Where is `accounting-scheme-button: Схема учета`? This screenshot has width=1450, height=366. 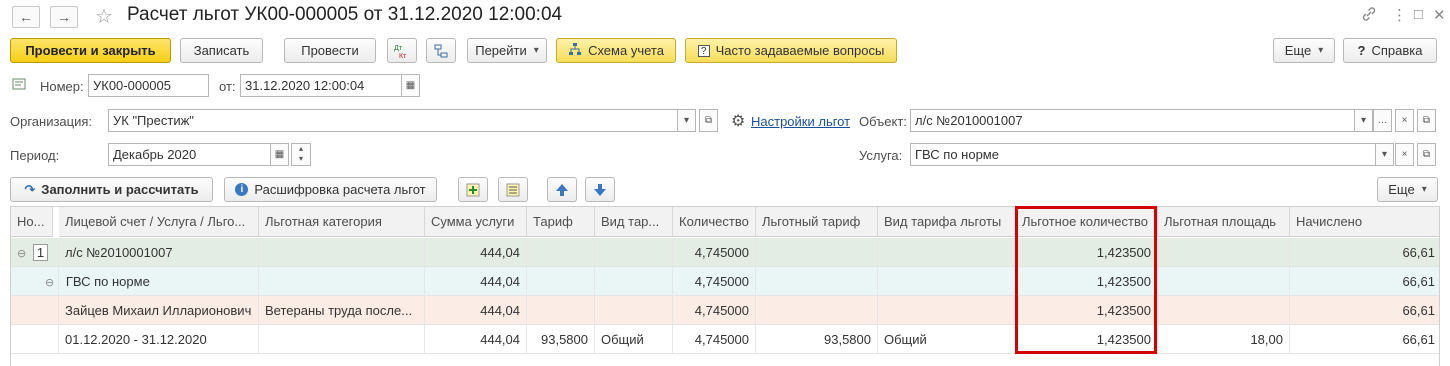
accounting-scheme-button: Схема учета is located at coordinates (616, 50).